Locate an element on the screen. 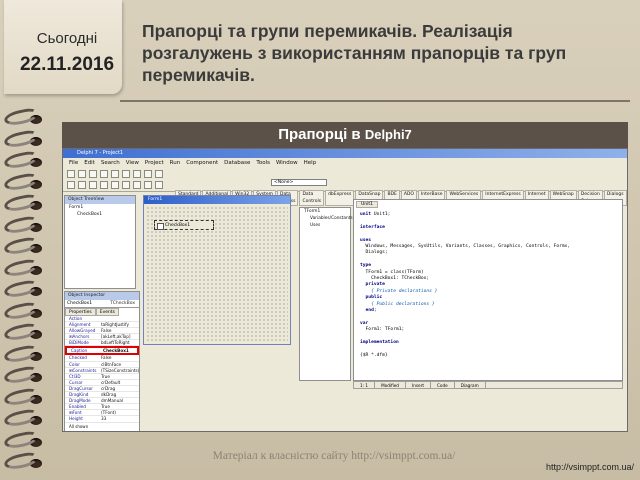  palette-tab: Data Controls is located at coordinates (312, 198).